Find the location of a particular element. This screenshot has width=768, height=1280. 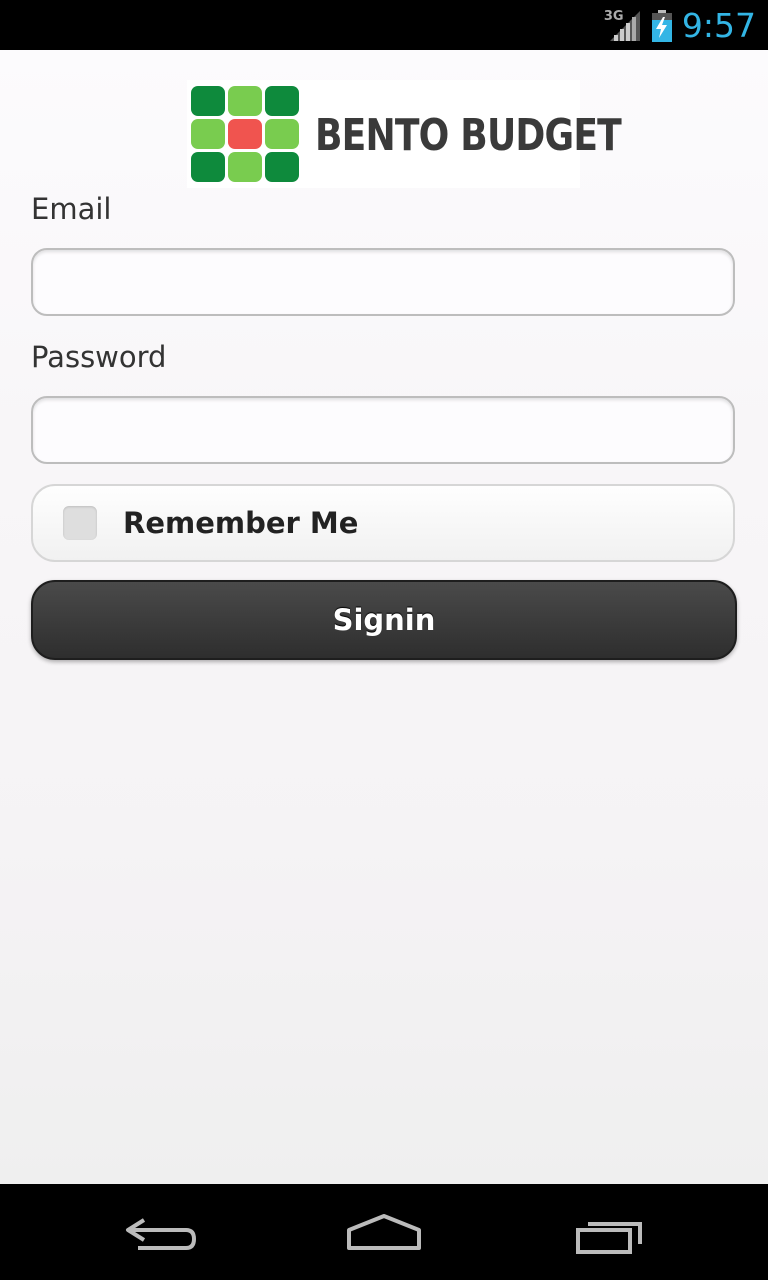

navigation-bar is located at coordinates (384, 1232).